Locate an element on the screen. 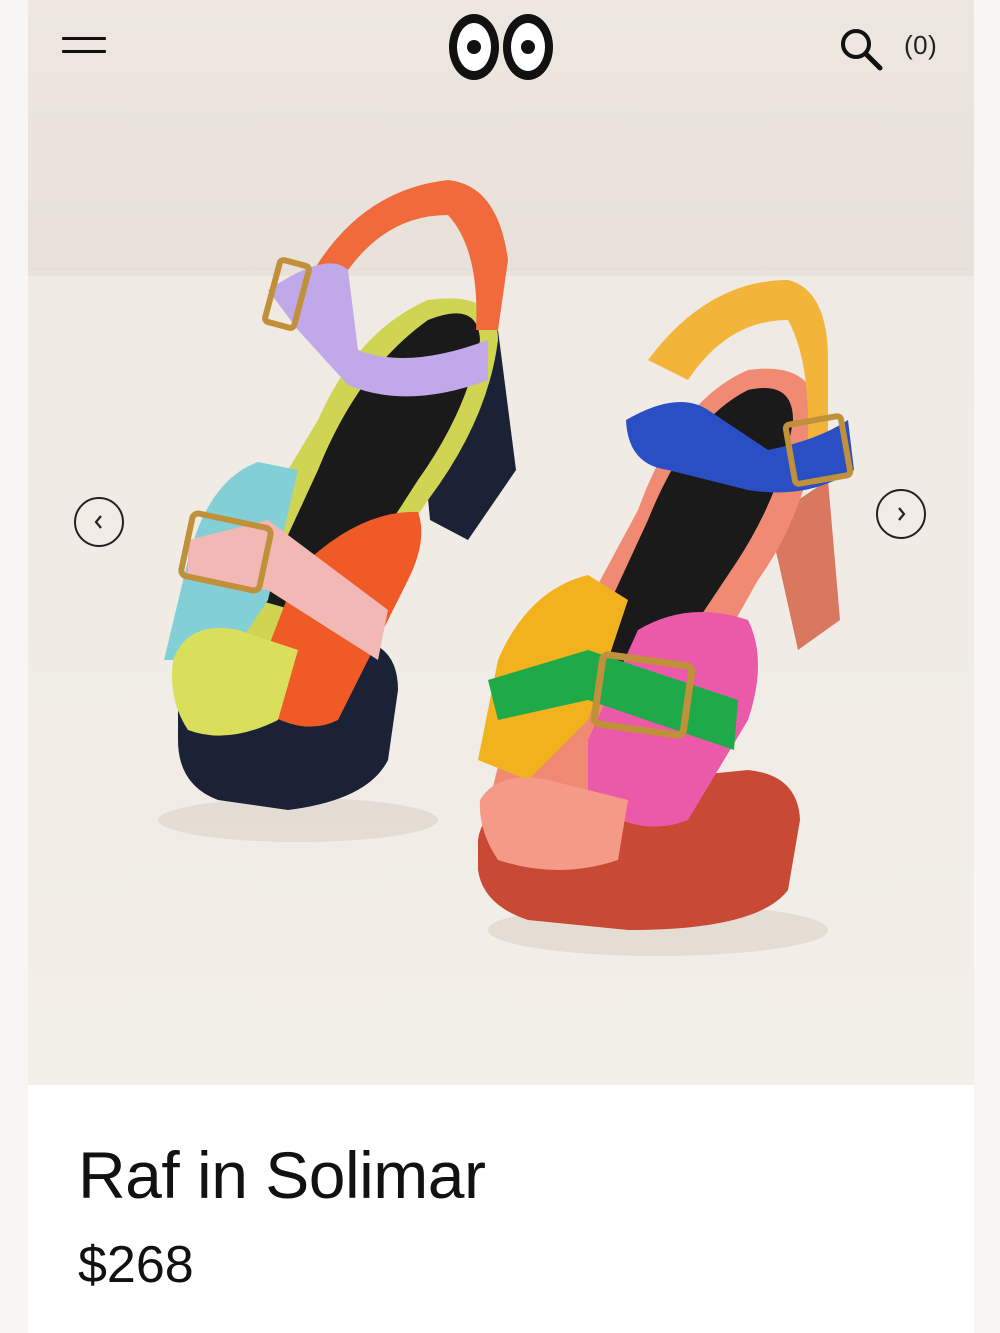  search-icon is located at coordinates (860, 48).